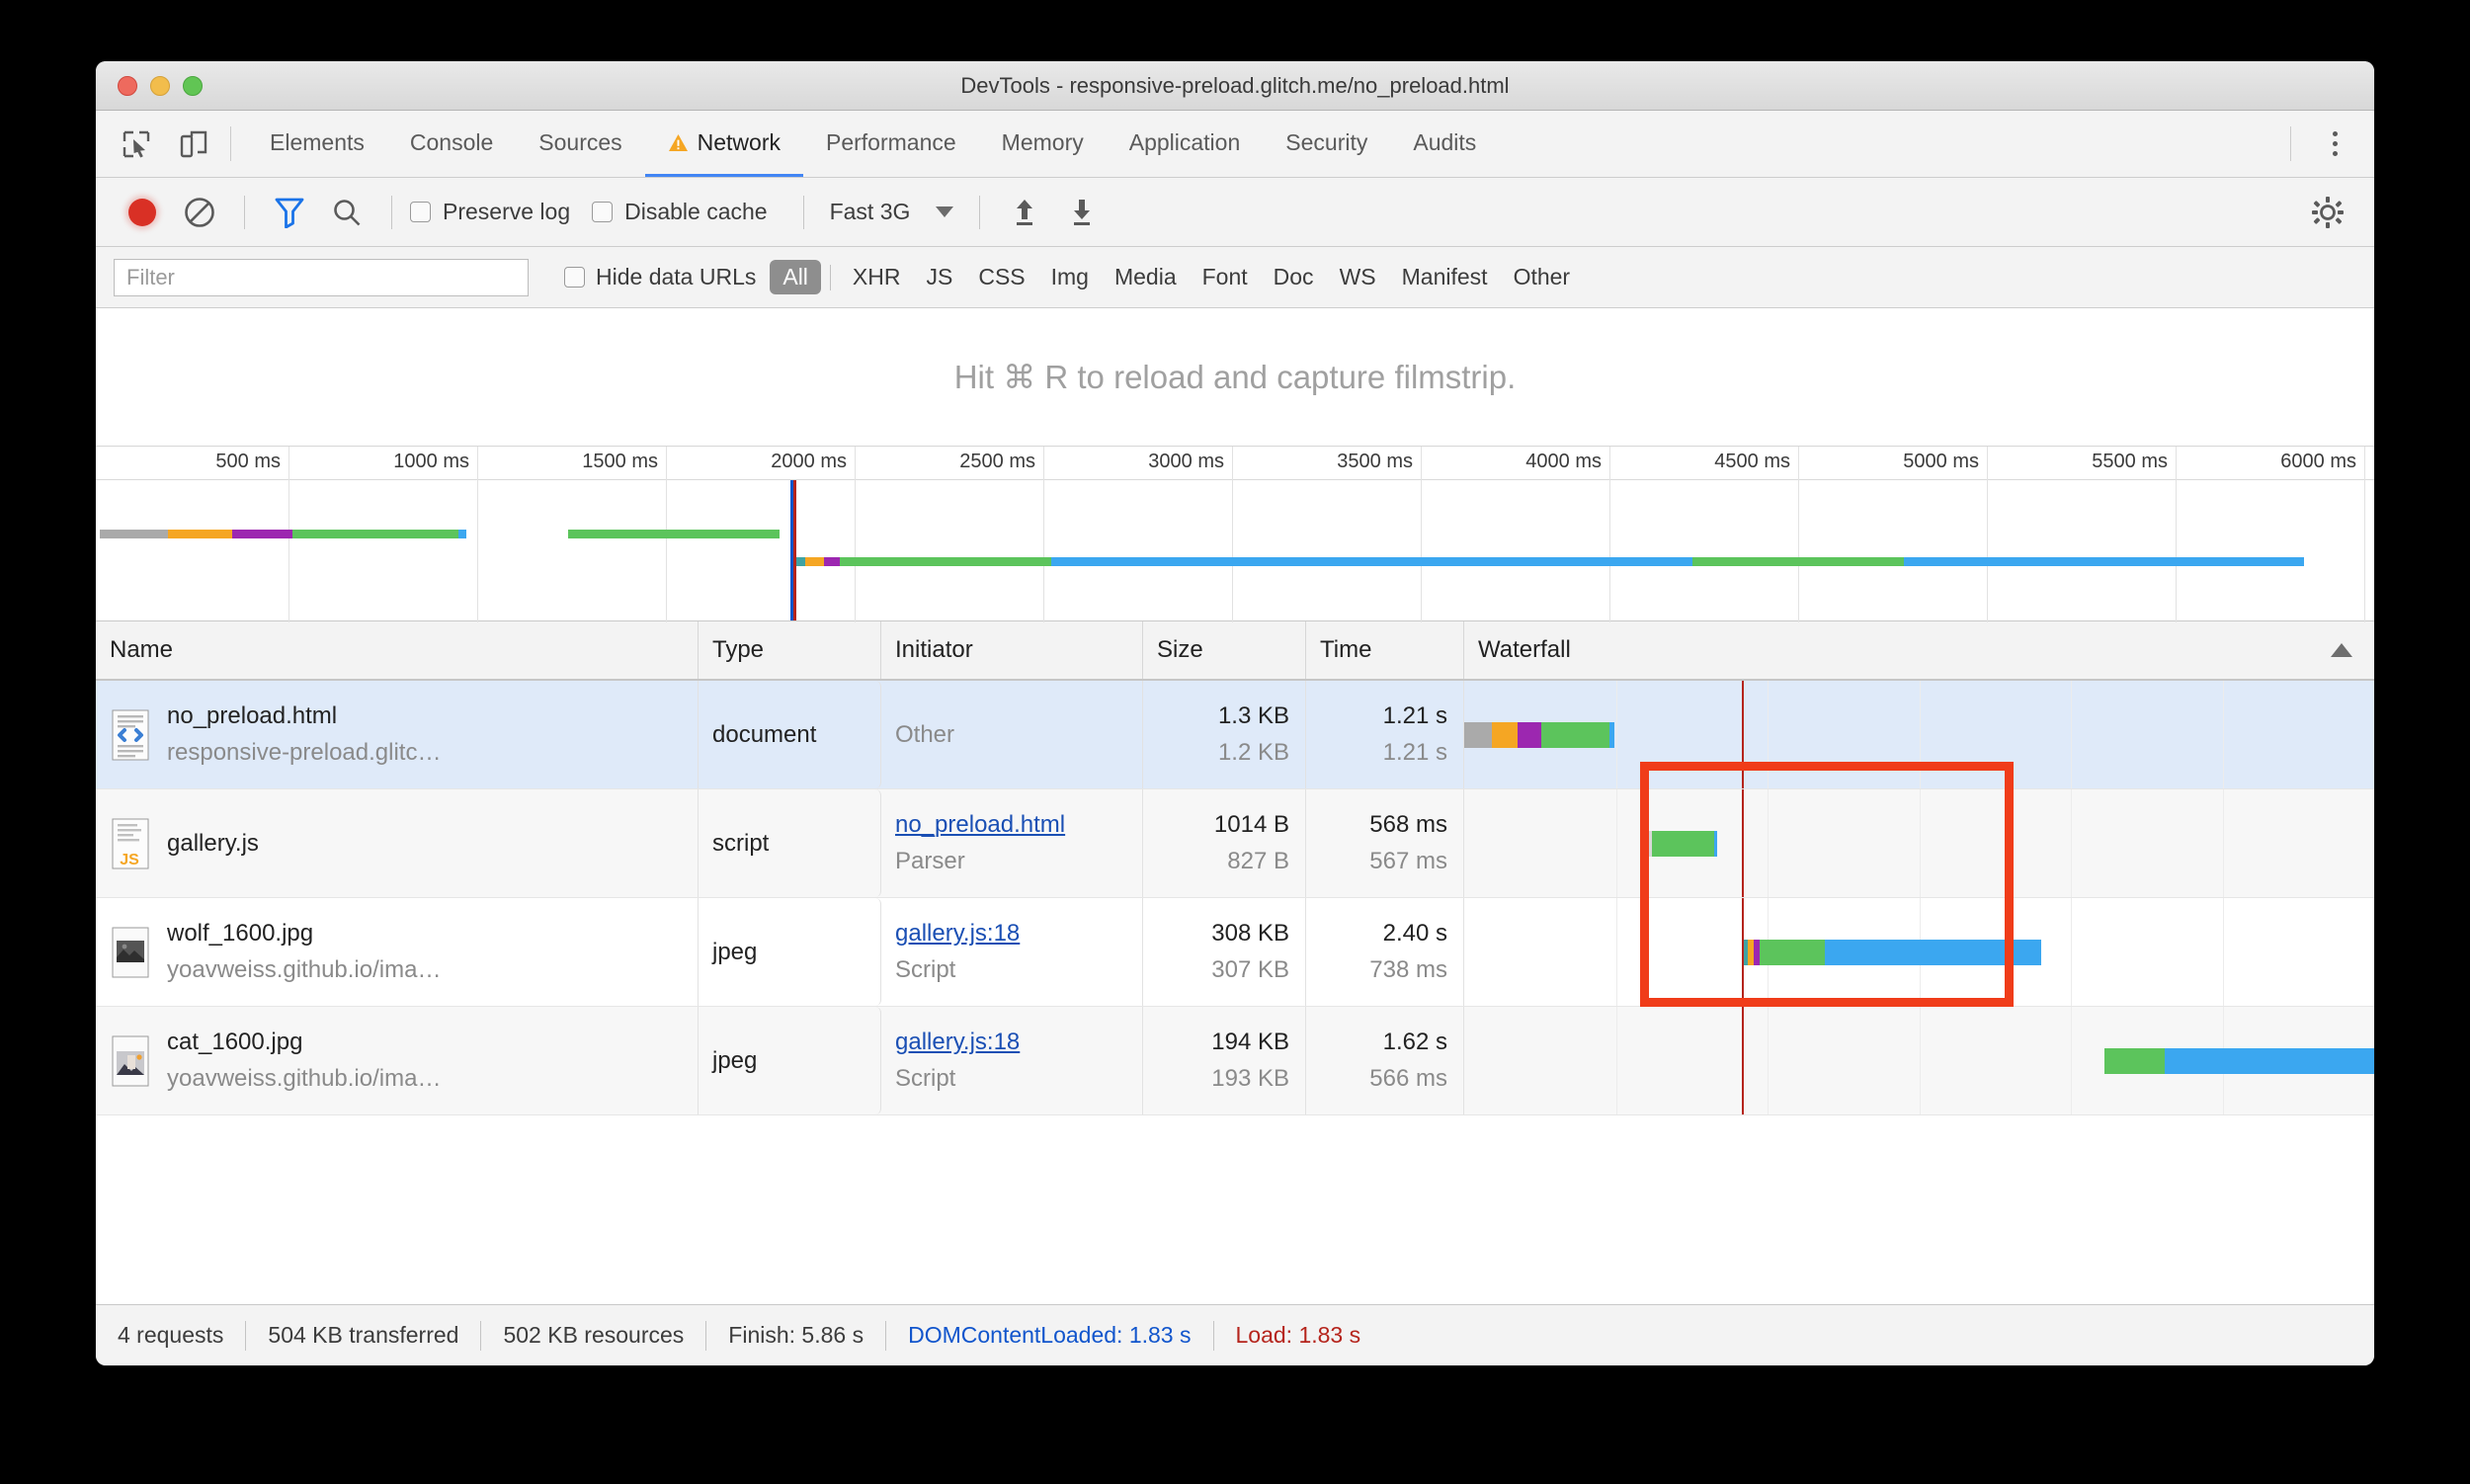  I want to click on type-filter-manifest: Manifest, so click(1445, 277).